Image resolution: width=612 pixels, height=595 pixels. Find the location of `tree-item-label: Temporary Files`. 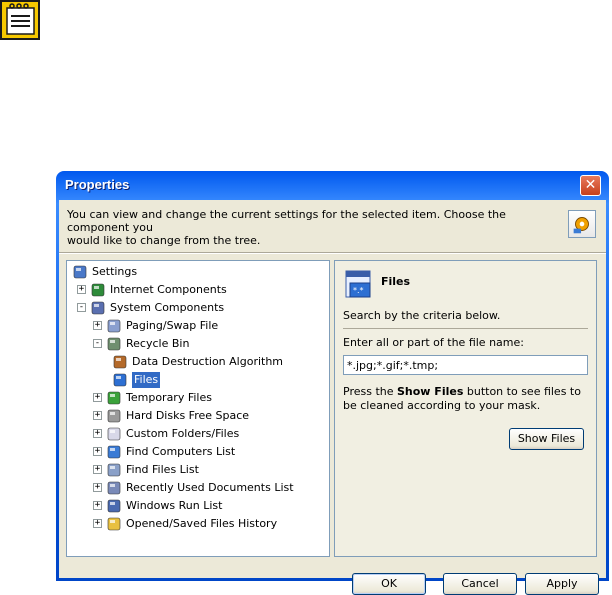

tree-item-label: Temporary Files is located at coordinates (169, 397).